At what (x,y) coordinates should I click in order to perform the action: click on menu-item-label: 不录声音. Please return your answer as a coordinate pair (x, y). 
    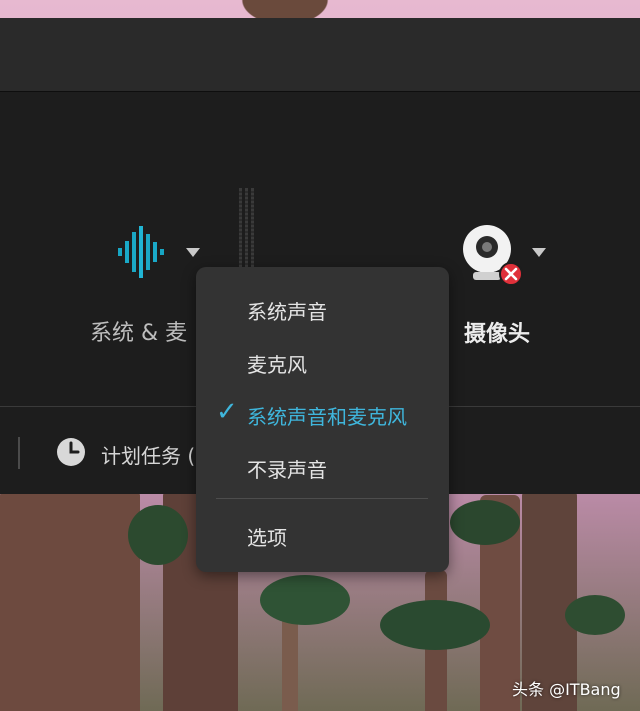
    Looking at the image, I should click on (287, 470).